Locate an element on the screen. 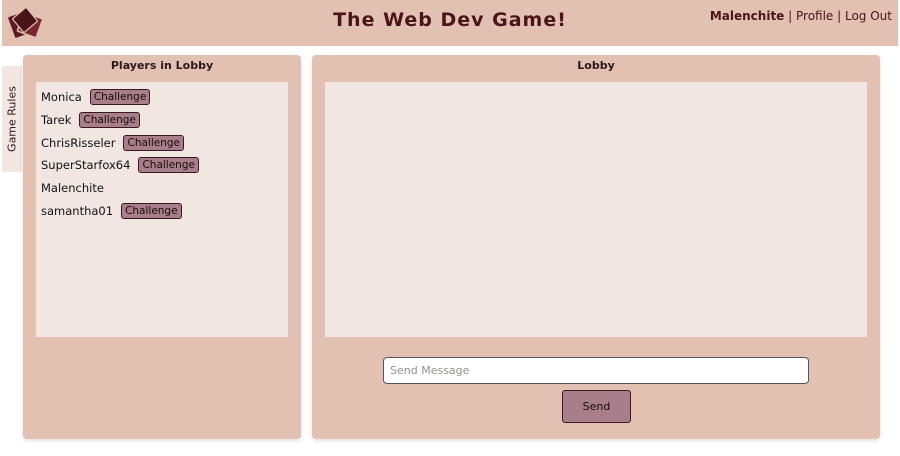 The image size is (900, 456). game-rules-label: Game Rules is located at coordinates (12, 119).